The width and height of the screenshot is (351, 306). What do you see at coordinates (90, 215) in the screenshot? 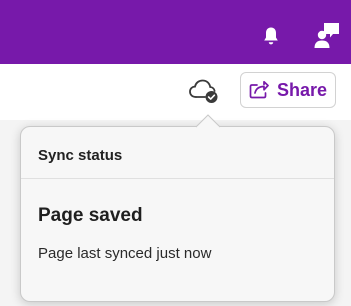
I see `sync-status-heading: Page saved` at bounding box center [90, 215].